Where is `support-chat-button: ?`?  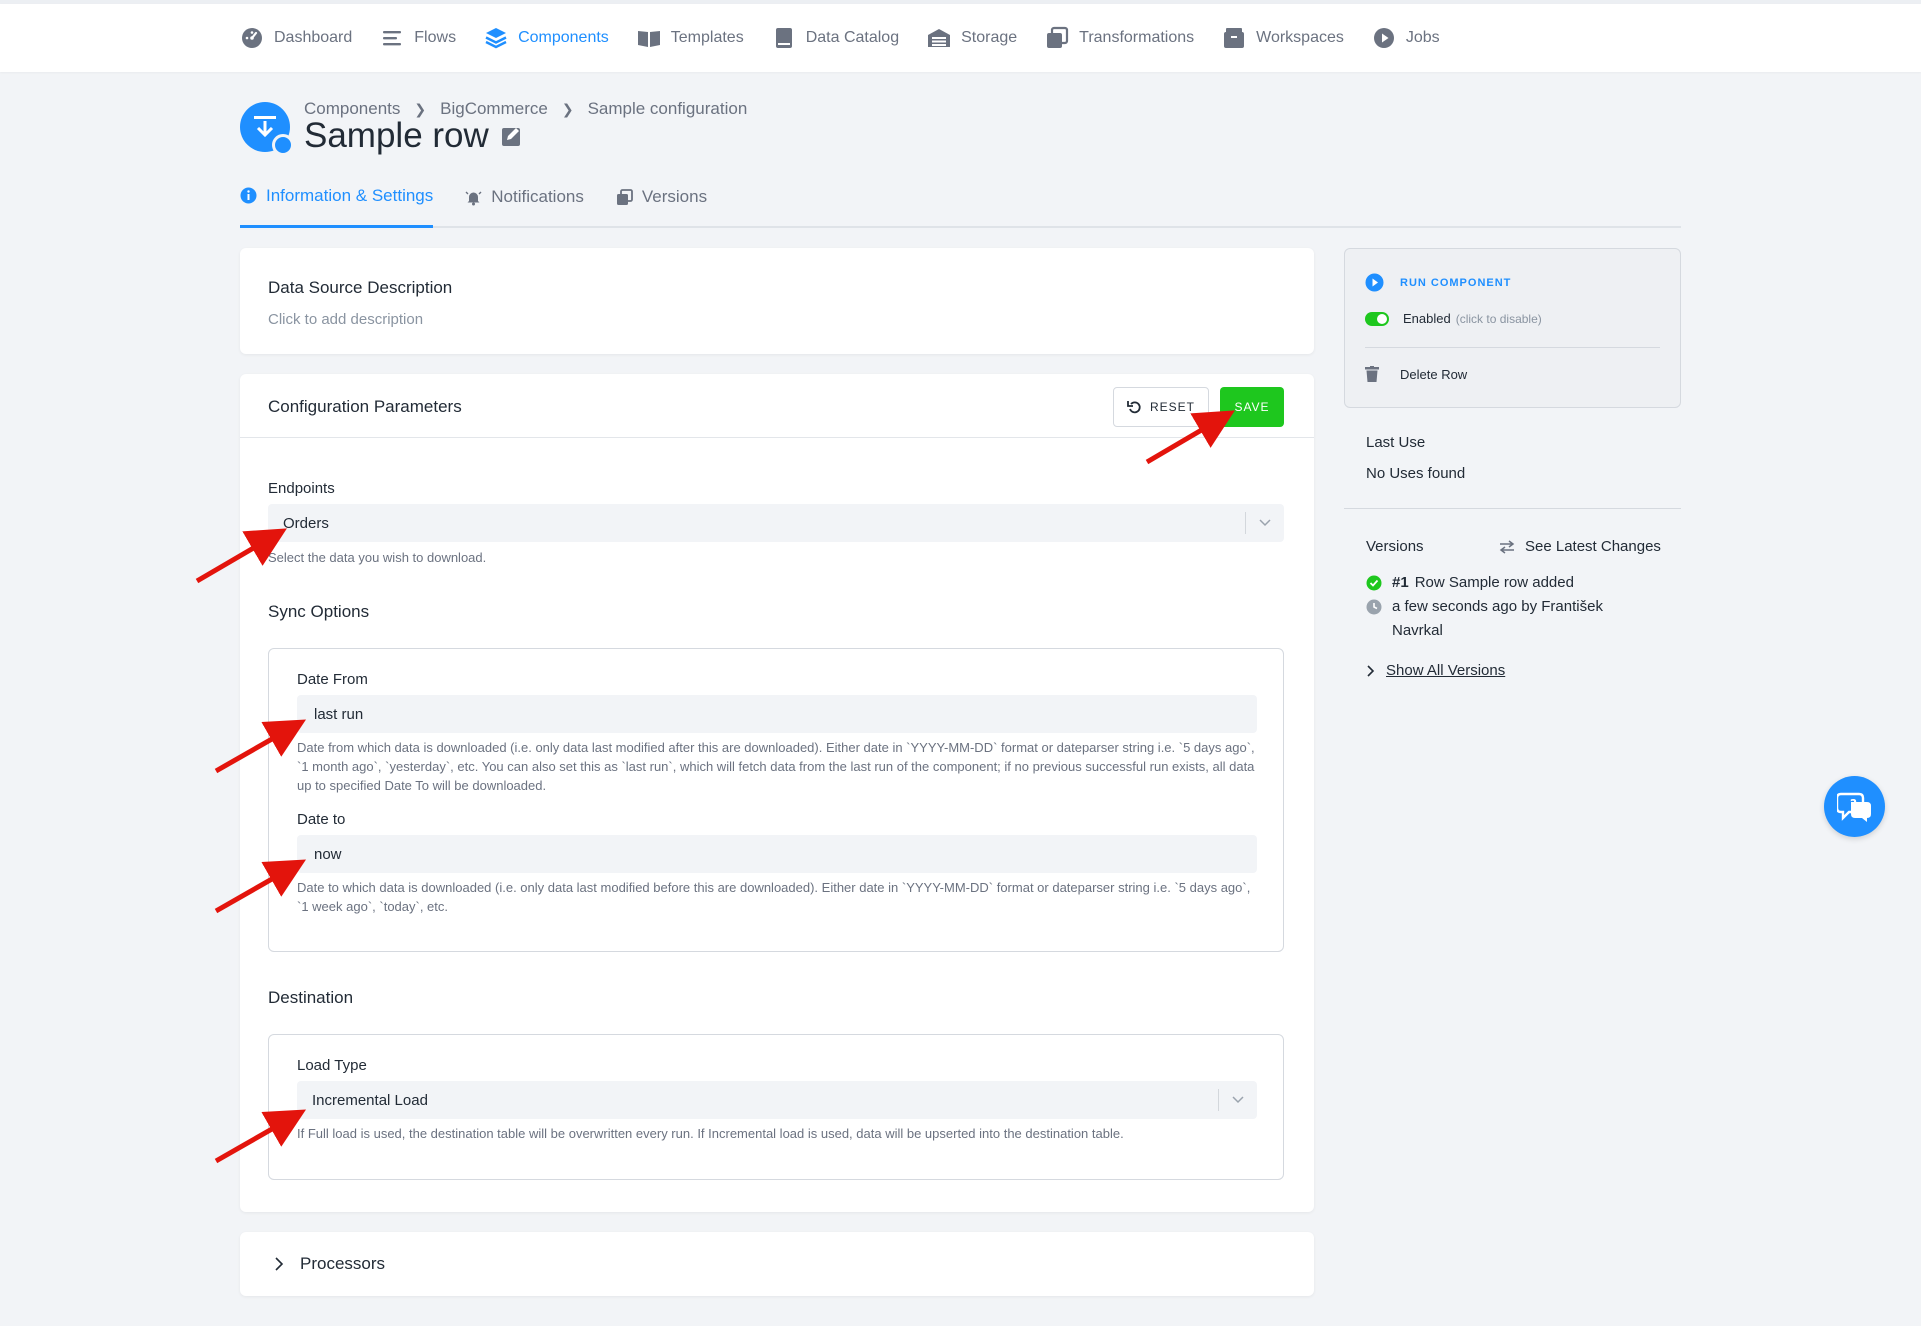 support-chat-button: ? is located at coordinates (1854, 806).